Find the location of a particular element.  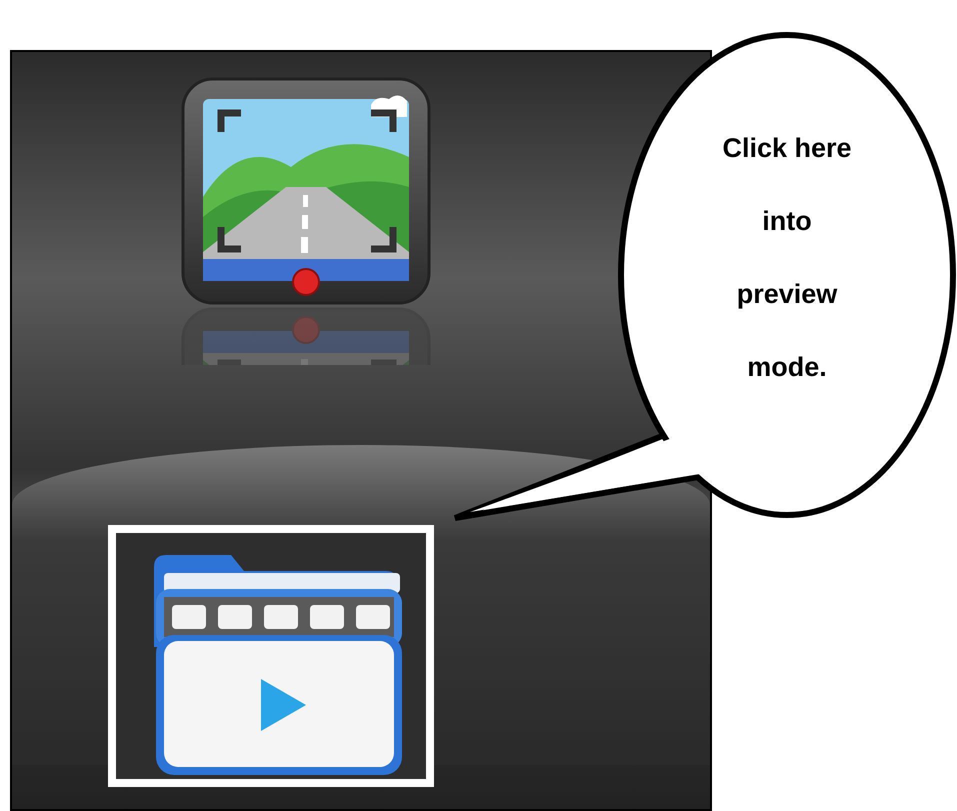

callout-text: Click here into preview mode. is located at coordinates (787, 258).